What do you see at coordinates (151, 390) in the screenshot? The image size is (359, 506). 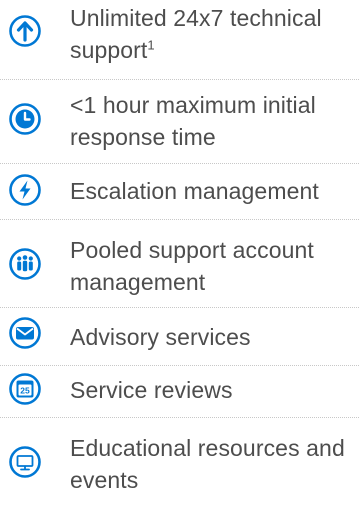 I see `item-label: Service reviews` at bounding box center [151, 390].